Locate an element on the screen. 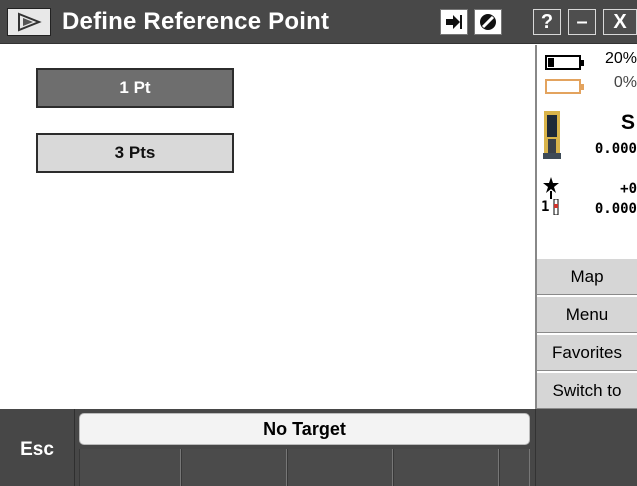  menu-button: Menu is located at coordinates (587, 314).